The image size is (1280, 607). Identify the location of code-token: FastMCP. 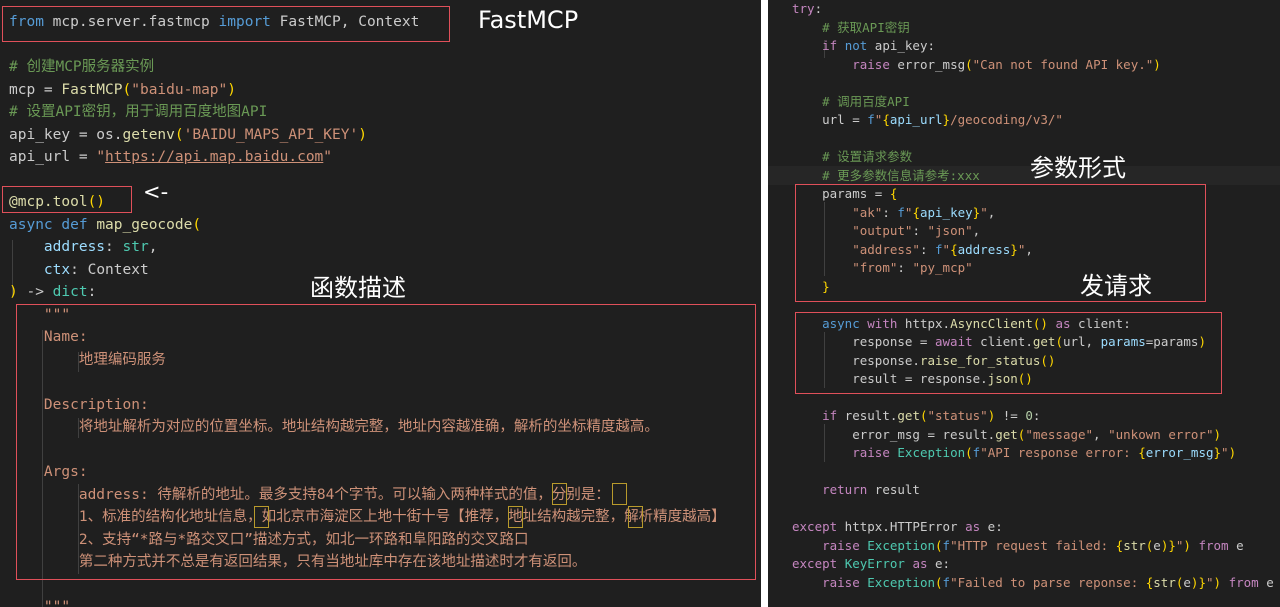
(92, 89).